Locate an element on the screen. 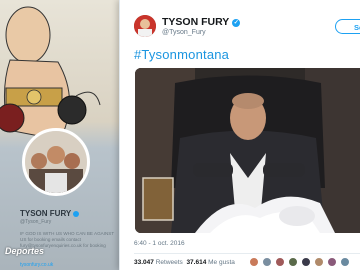 The image size is (360, 270). background-profile-handle: @Tyson_Fury is located at coordinates (36, 222).